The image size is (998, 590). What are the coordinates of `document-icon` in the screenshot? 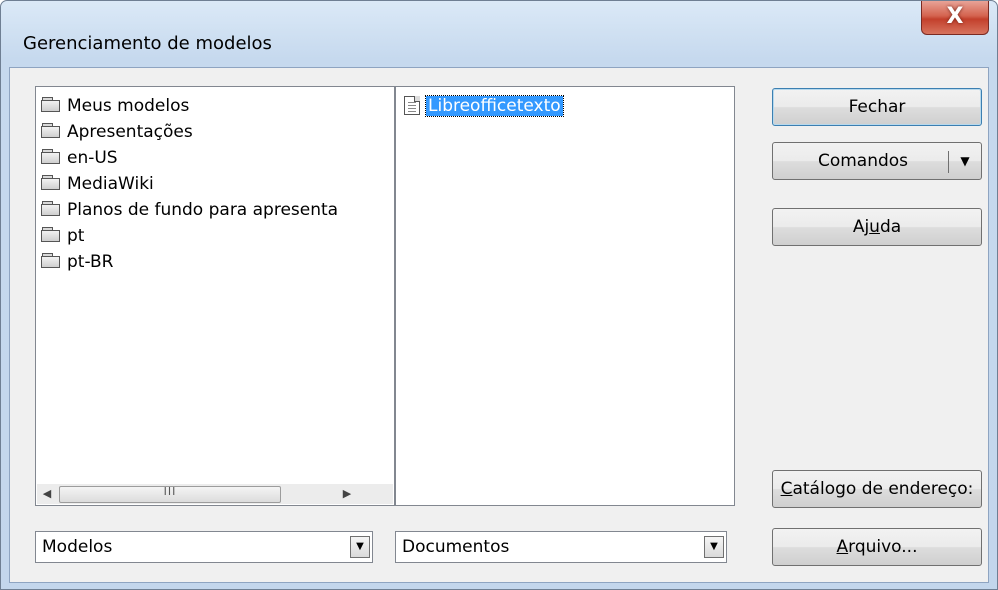 It's located at (412, 105).